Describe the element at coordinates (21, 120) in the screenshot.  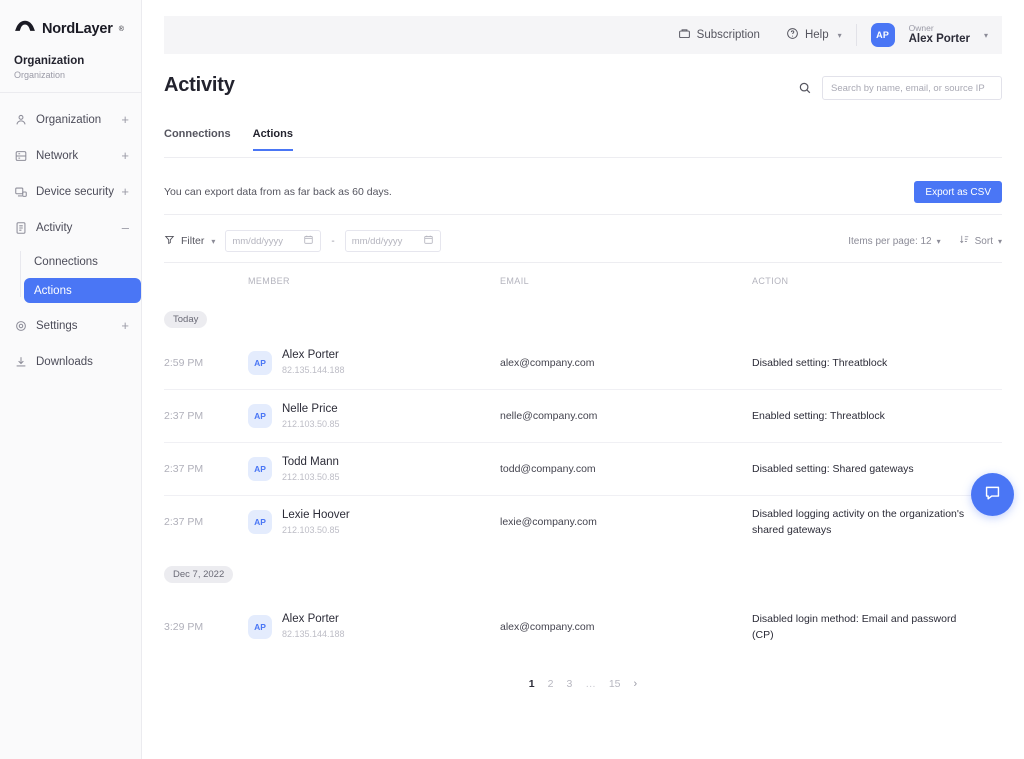
I see `organization-icon` at that location.